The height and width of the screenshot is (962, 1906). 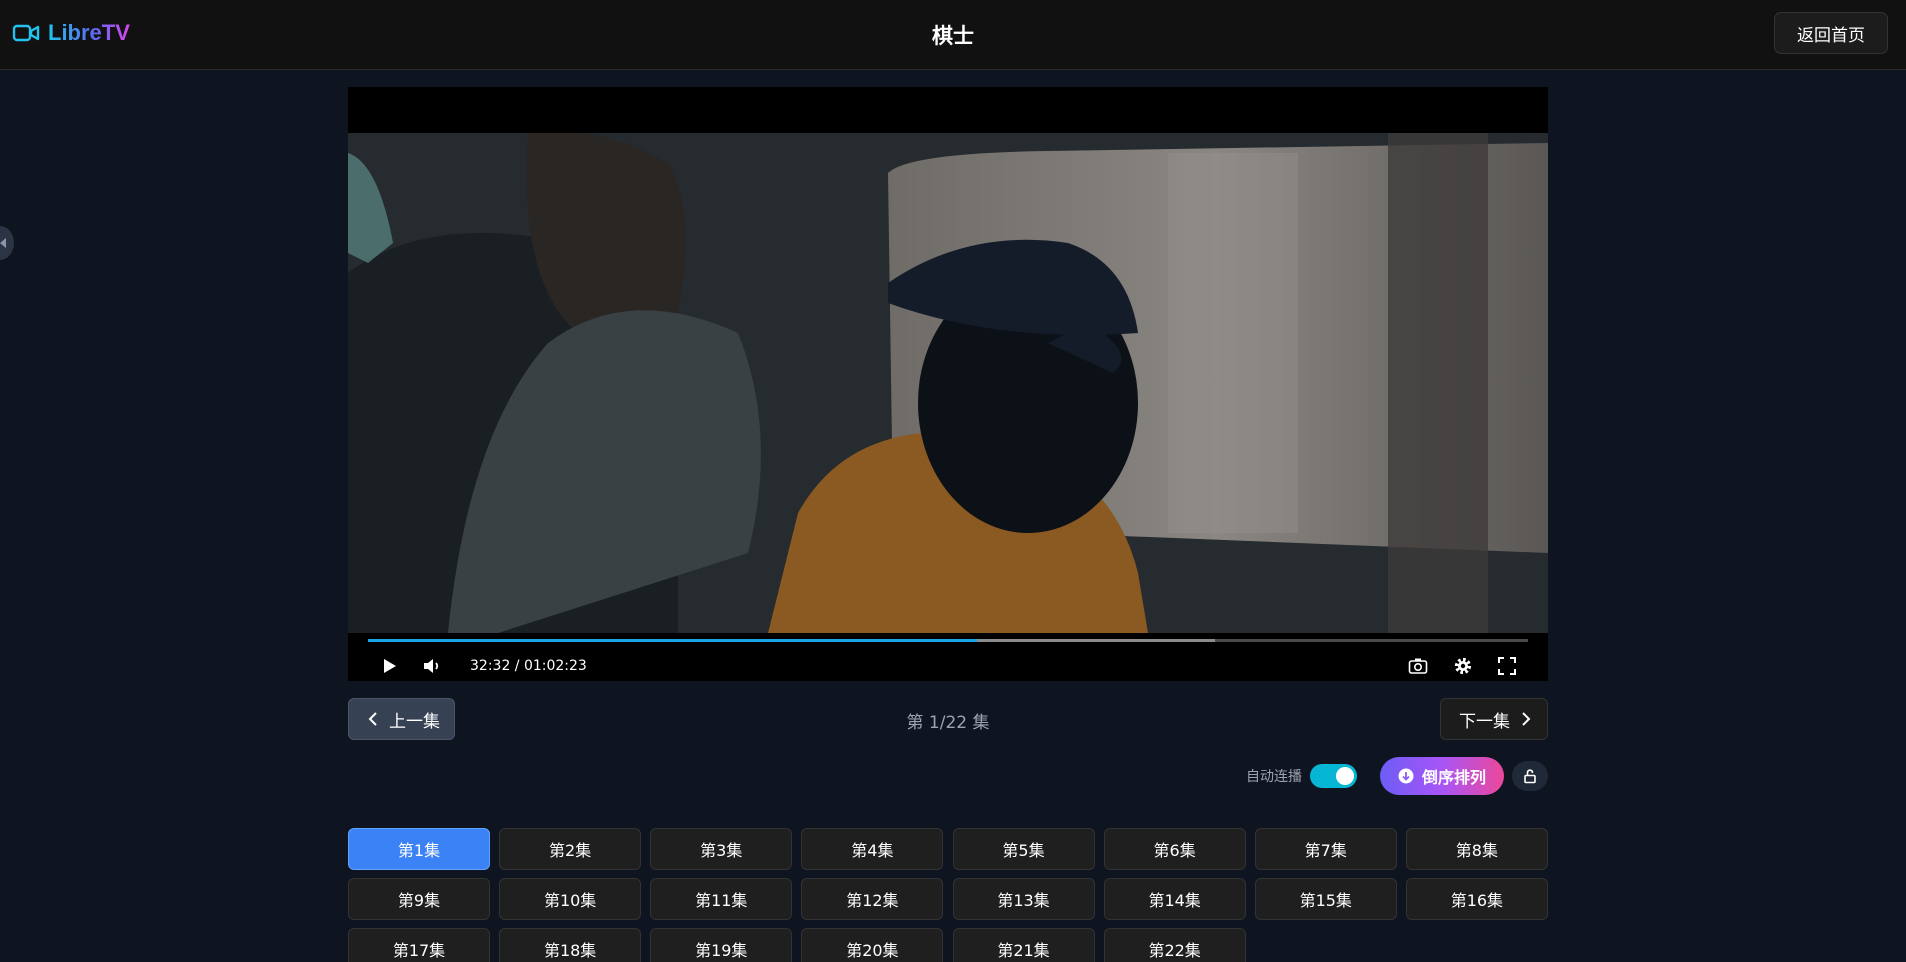 I want to click on episode-counter: 第 1/22 集, so click(x=948, y=723).